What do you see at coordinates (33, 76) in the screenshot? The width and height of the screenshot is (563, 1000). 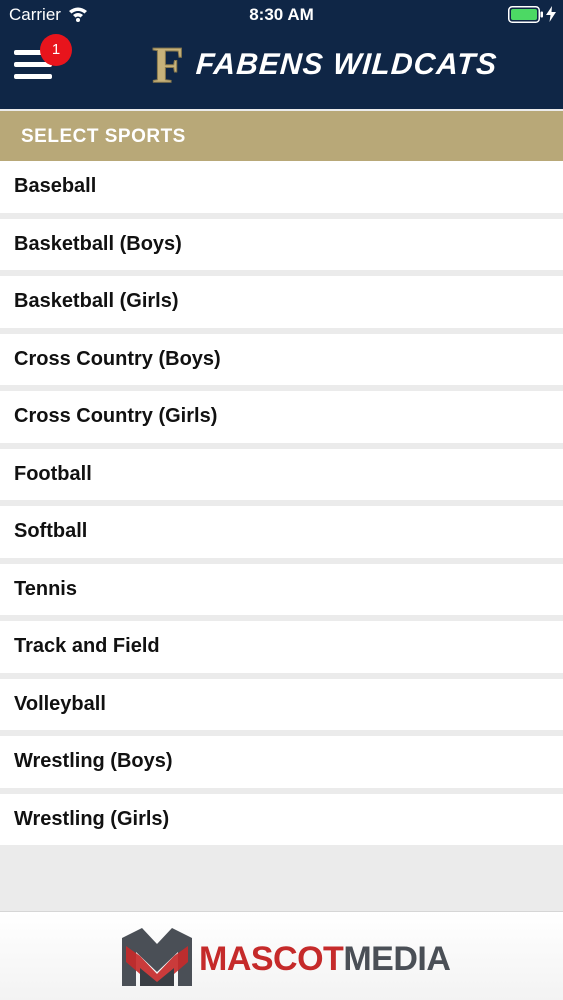 I see `hamburger-bar` at bounding box center [33, 76].